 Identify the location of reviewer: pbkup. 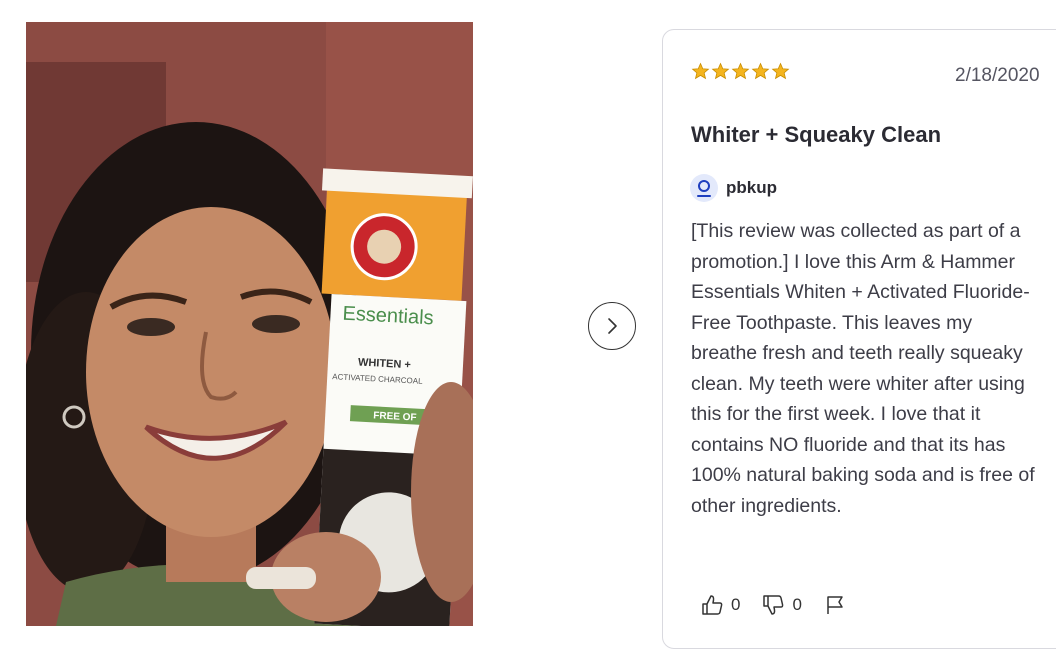
(733, 188).